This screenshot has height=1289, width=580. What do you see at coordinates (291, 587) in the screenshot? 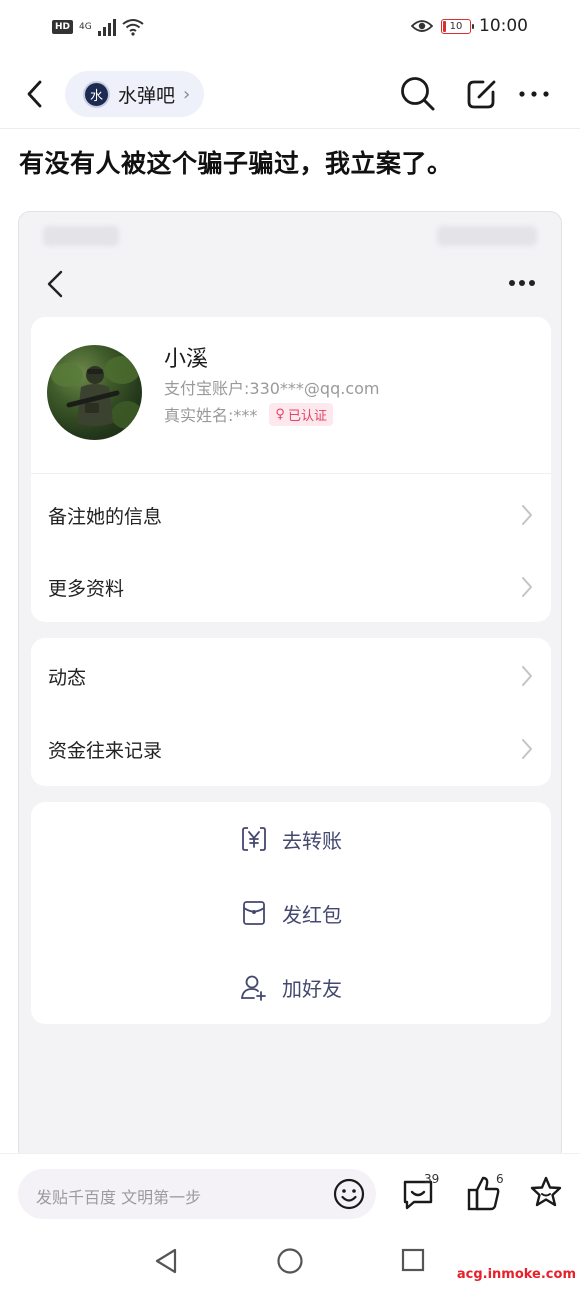
I see `row-more-profile: 更多资料` at bounding box center [291, 587].